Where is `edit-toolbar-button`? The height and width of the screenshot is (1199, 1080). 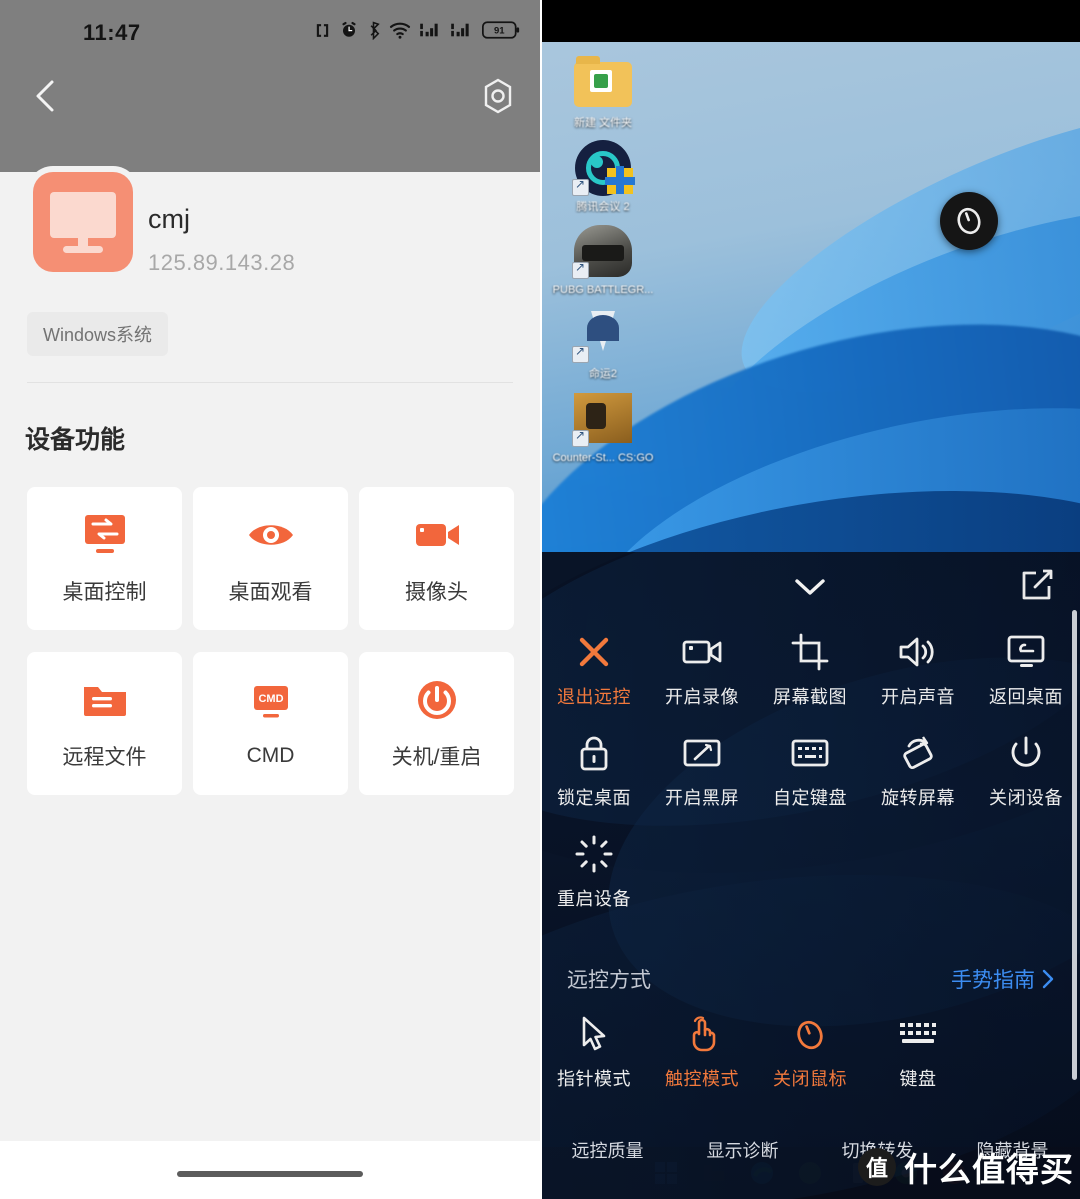
edit-toolbar-button is located at coordinates (1037, 585).